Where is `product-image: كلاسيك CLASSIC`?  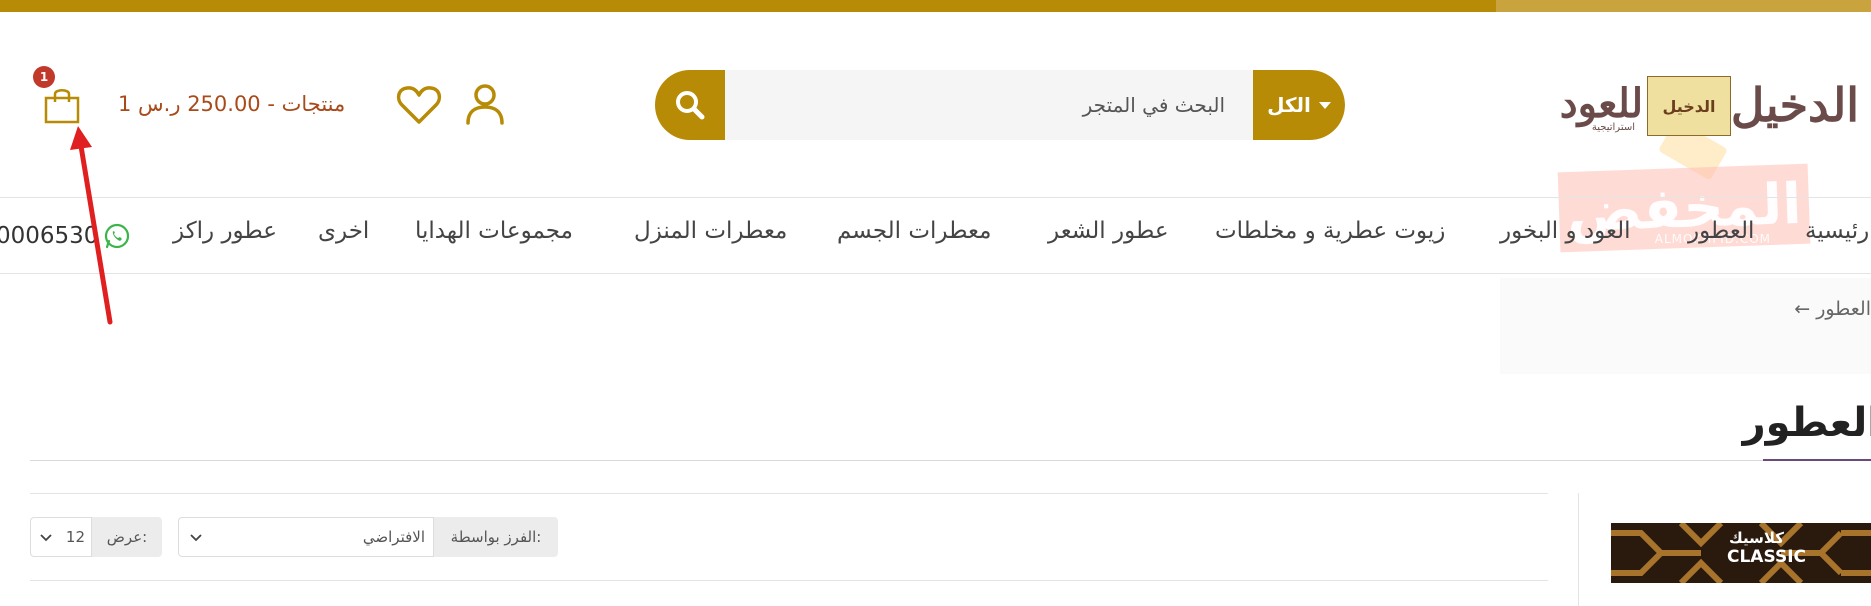 product-image: كلاسيك CLASSIC is located at coordinates (1741, 553).